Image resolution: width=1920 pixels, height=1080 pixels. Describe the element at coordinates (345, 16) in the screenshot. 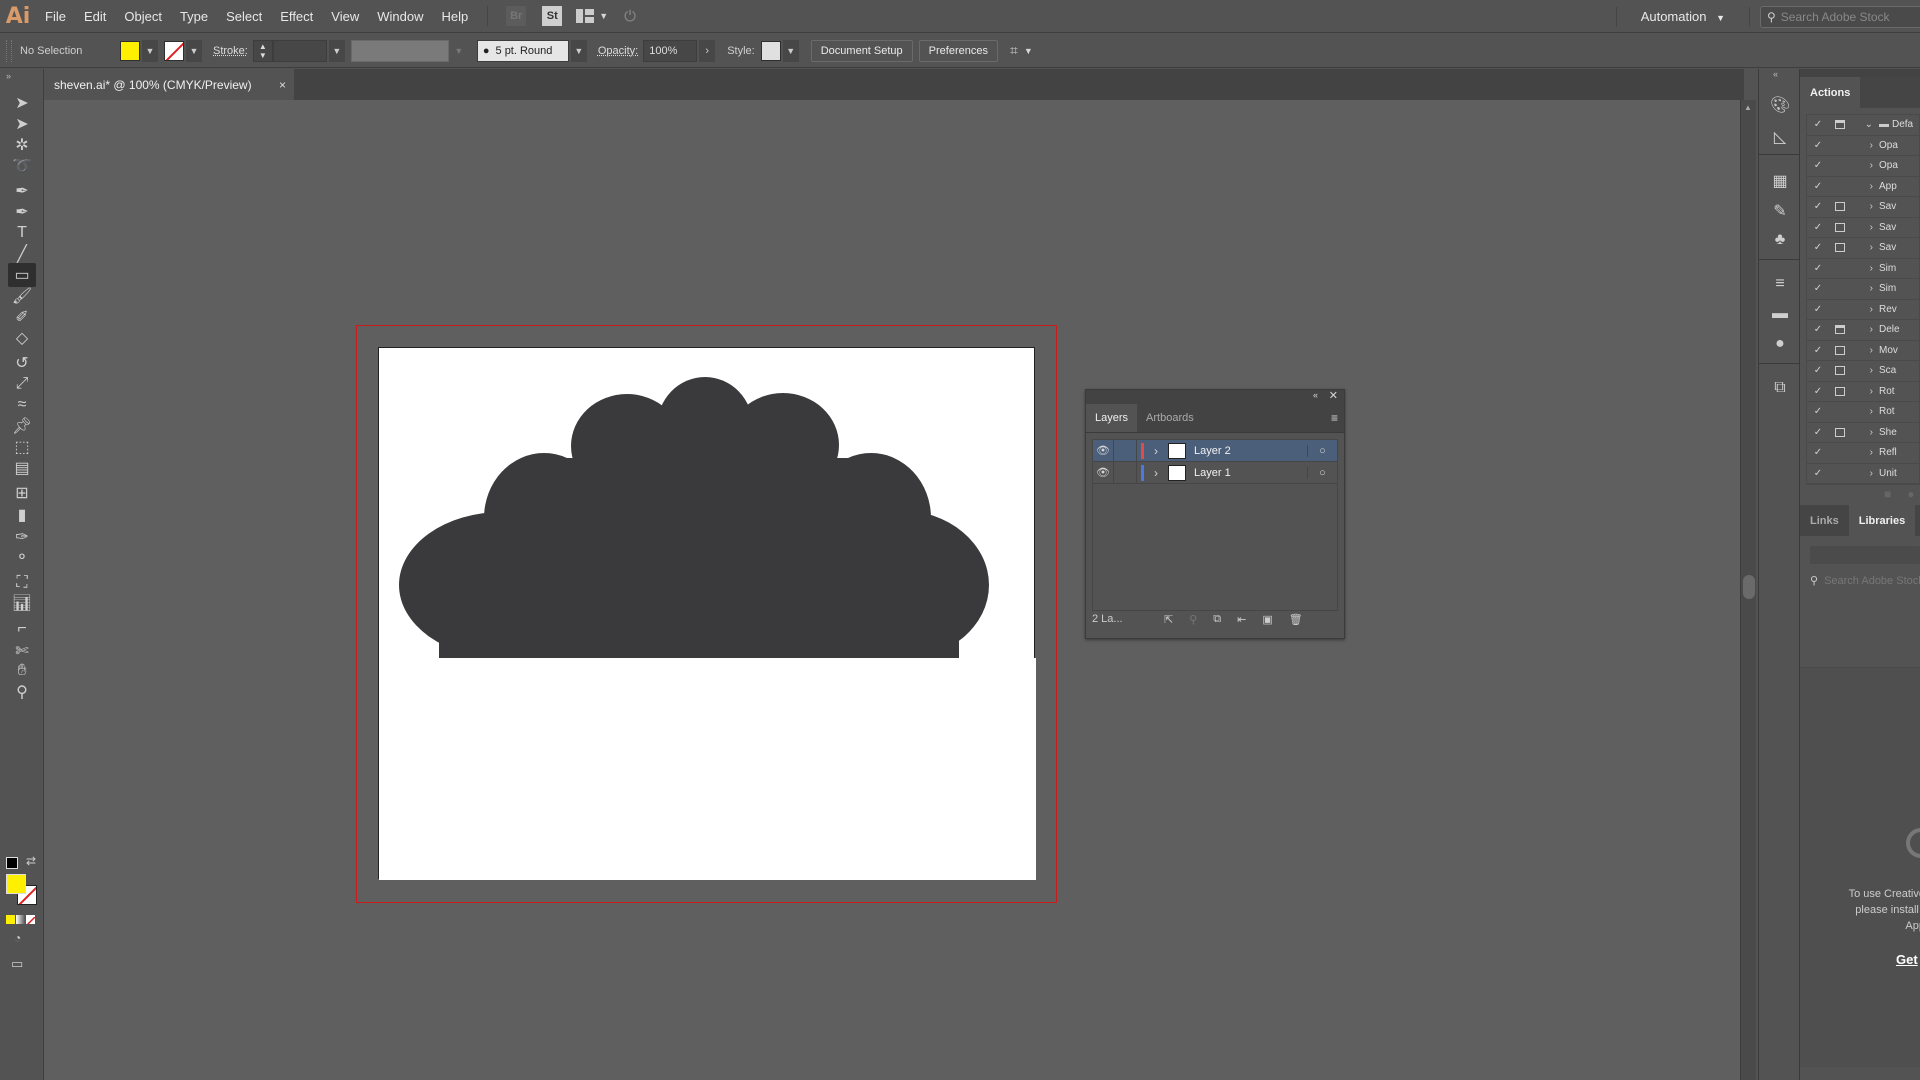

I see `menu-view: View` at that location.